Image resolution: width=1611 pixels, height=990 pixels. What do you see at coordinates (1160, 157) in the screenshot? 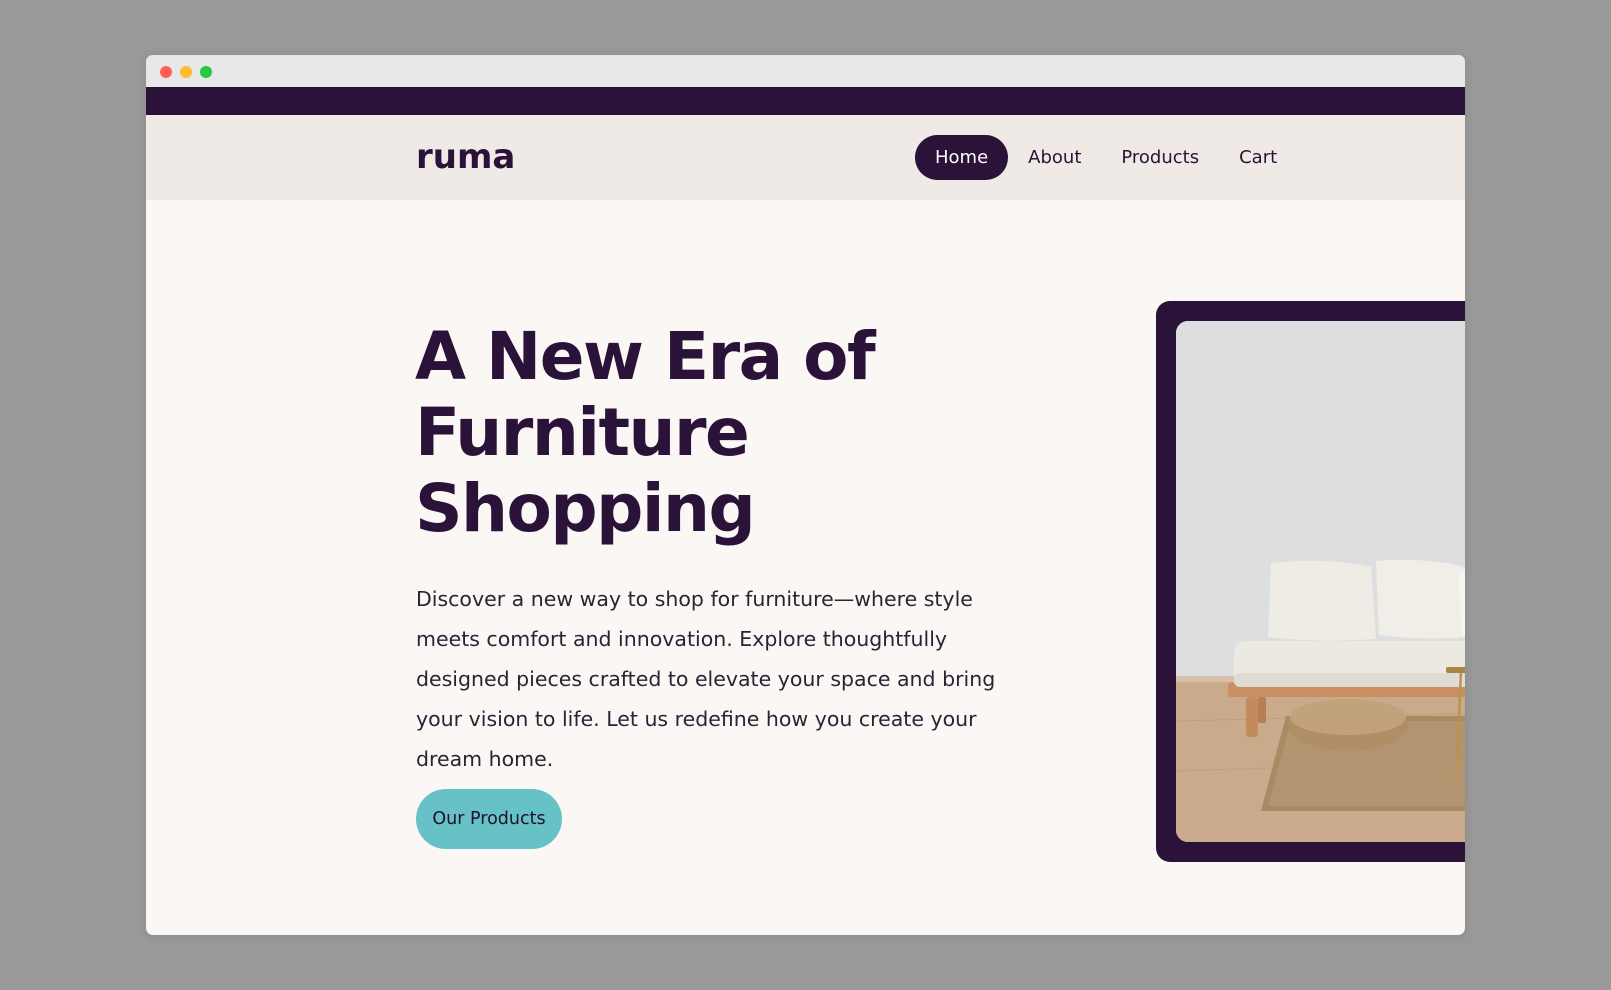
I see `nav-item-products: Products` at bounding box center [1160, 157].